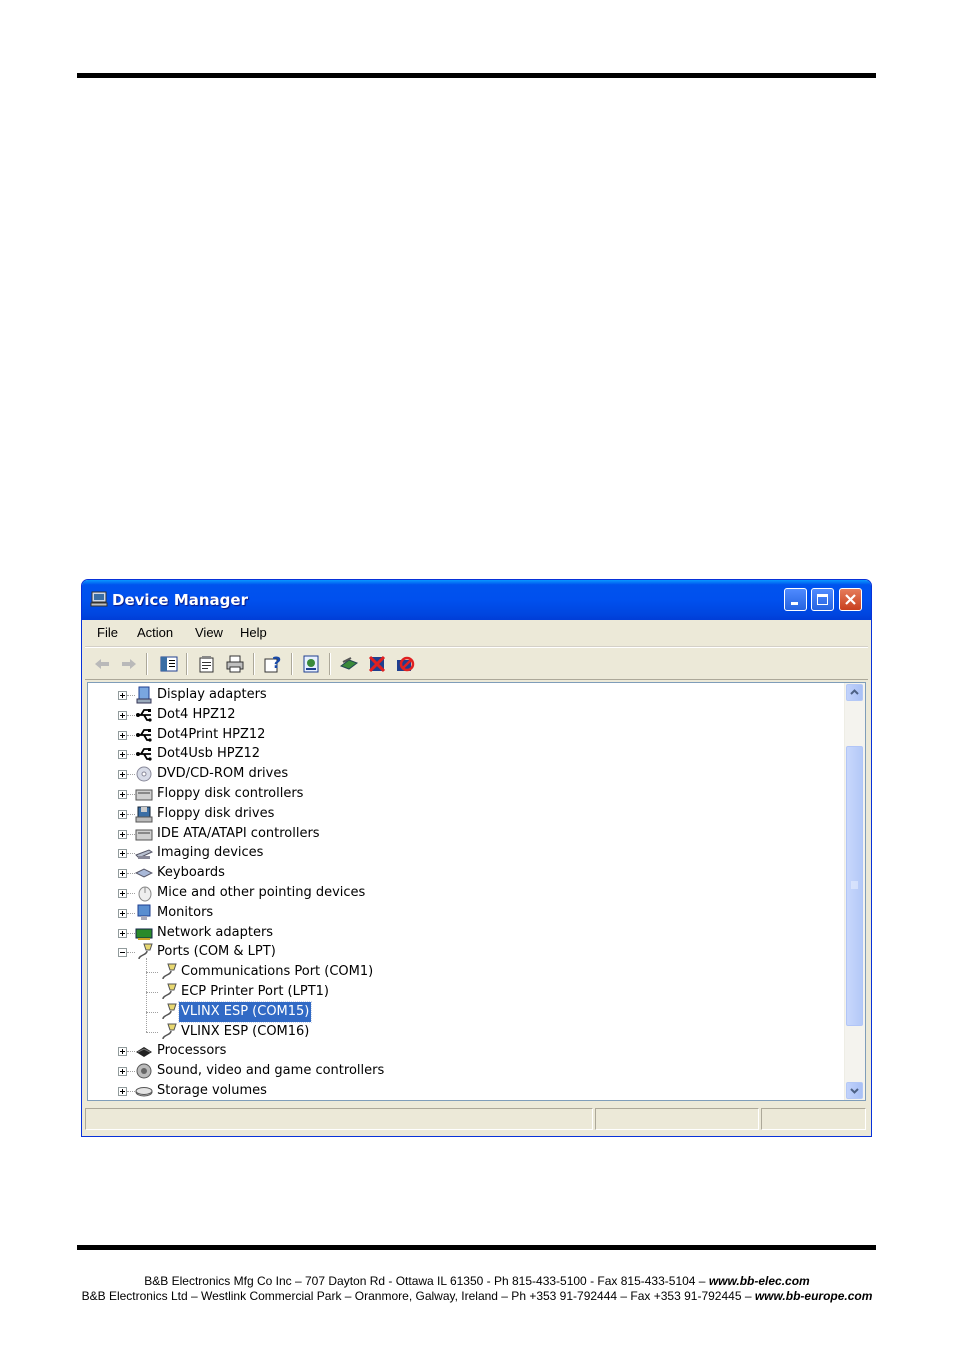 Image resolution: width=954 pixels, height=1354 pixels. I want to click on tree-device-row: VLINX ESP (COM15), so click(463, 1011).